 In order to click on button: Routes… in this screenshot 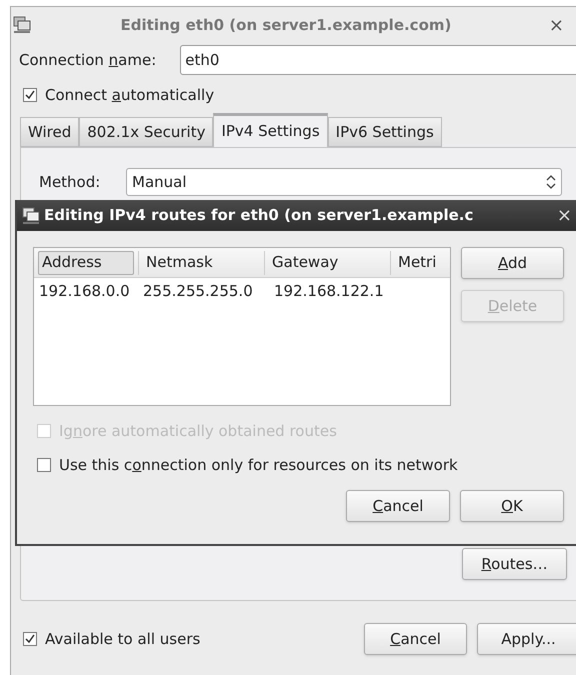, I will do `click(514, 564)`.